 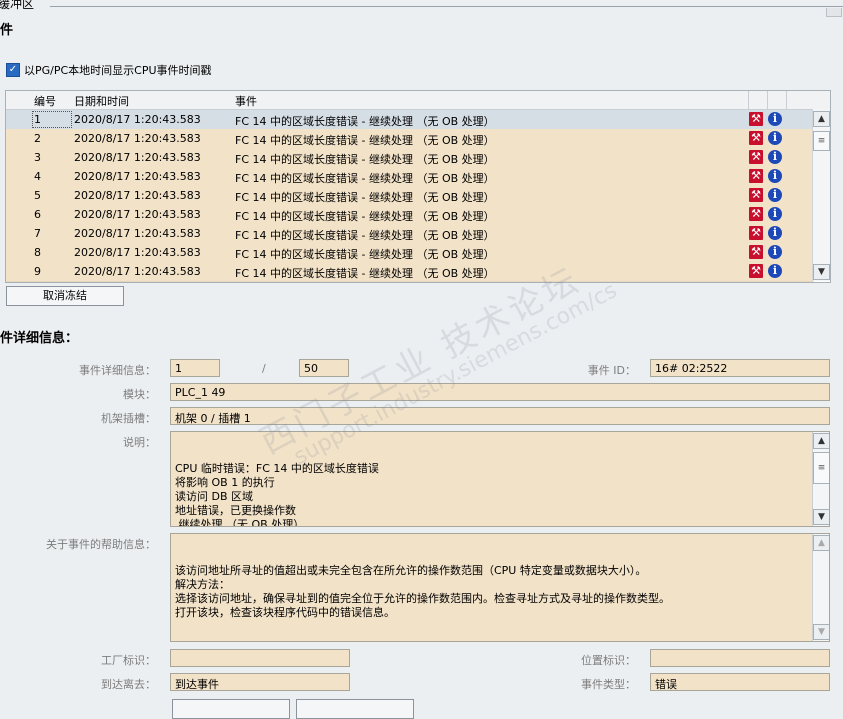 I want to click on local-time-option: ✓ 以PG/PC本地时间显示CPU事件时间戳, so click(x=109, y=70).